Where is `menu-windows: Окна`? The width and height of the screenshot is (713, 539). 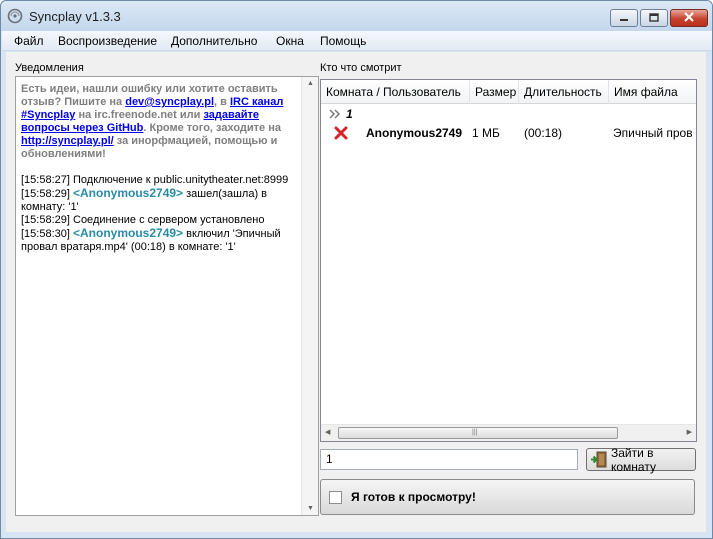 menu-windows: Окна is located at coordinates (290, 41).